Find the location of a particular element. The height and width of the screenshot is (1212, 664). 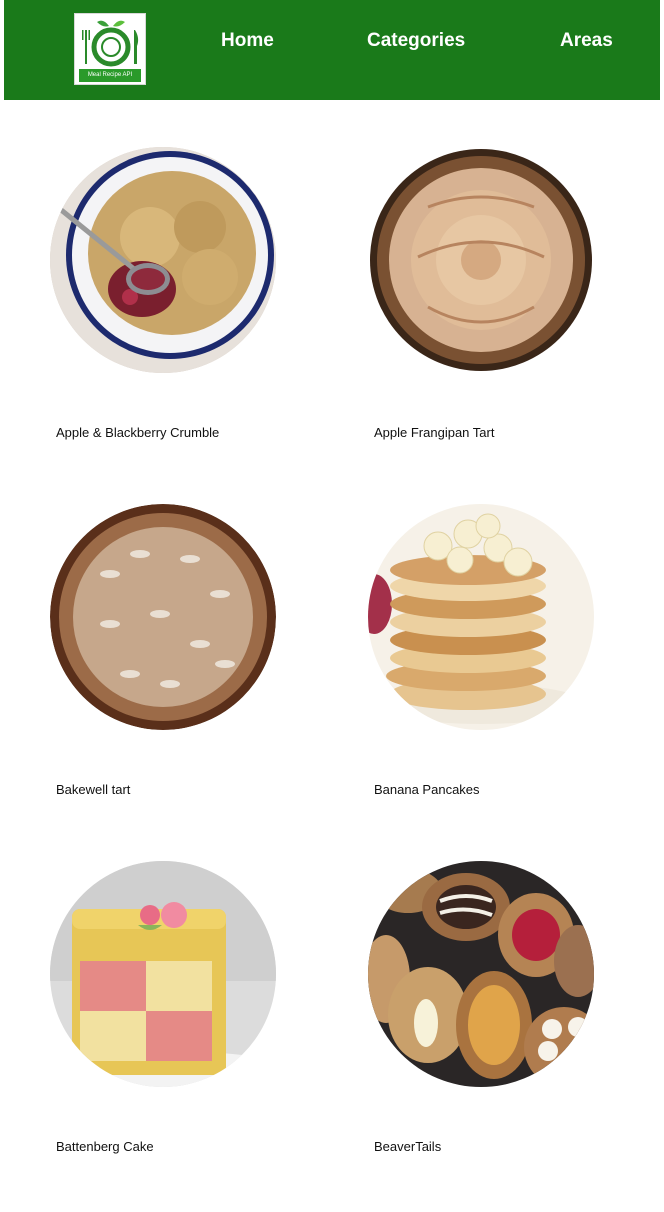

plate-cutlery-icon is located at coordinates (110, 43).